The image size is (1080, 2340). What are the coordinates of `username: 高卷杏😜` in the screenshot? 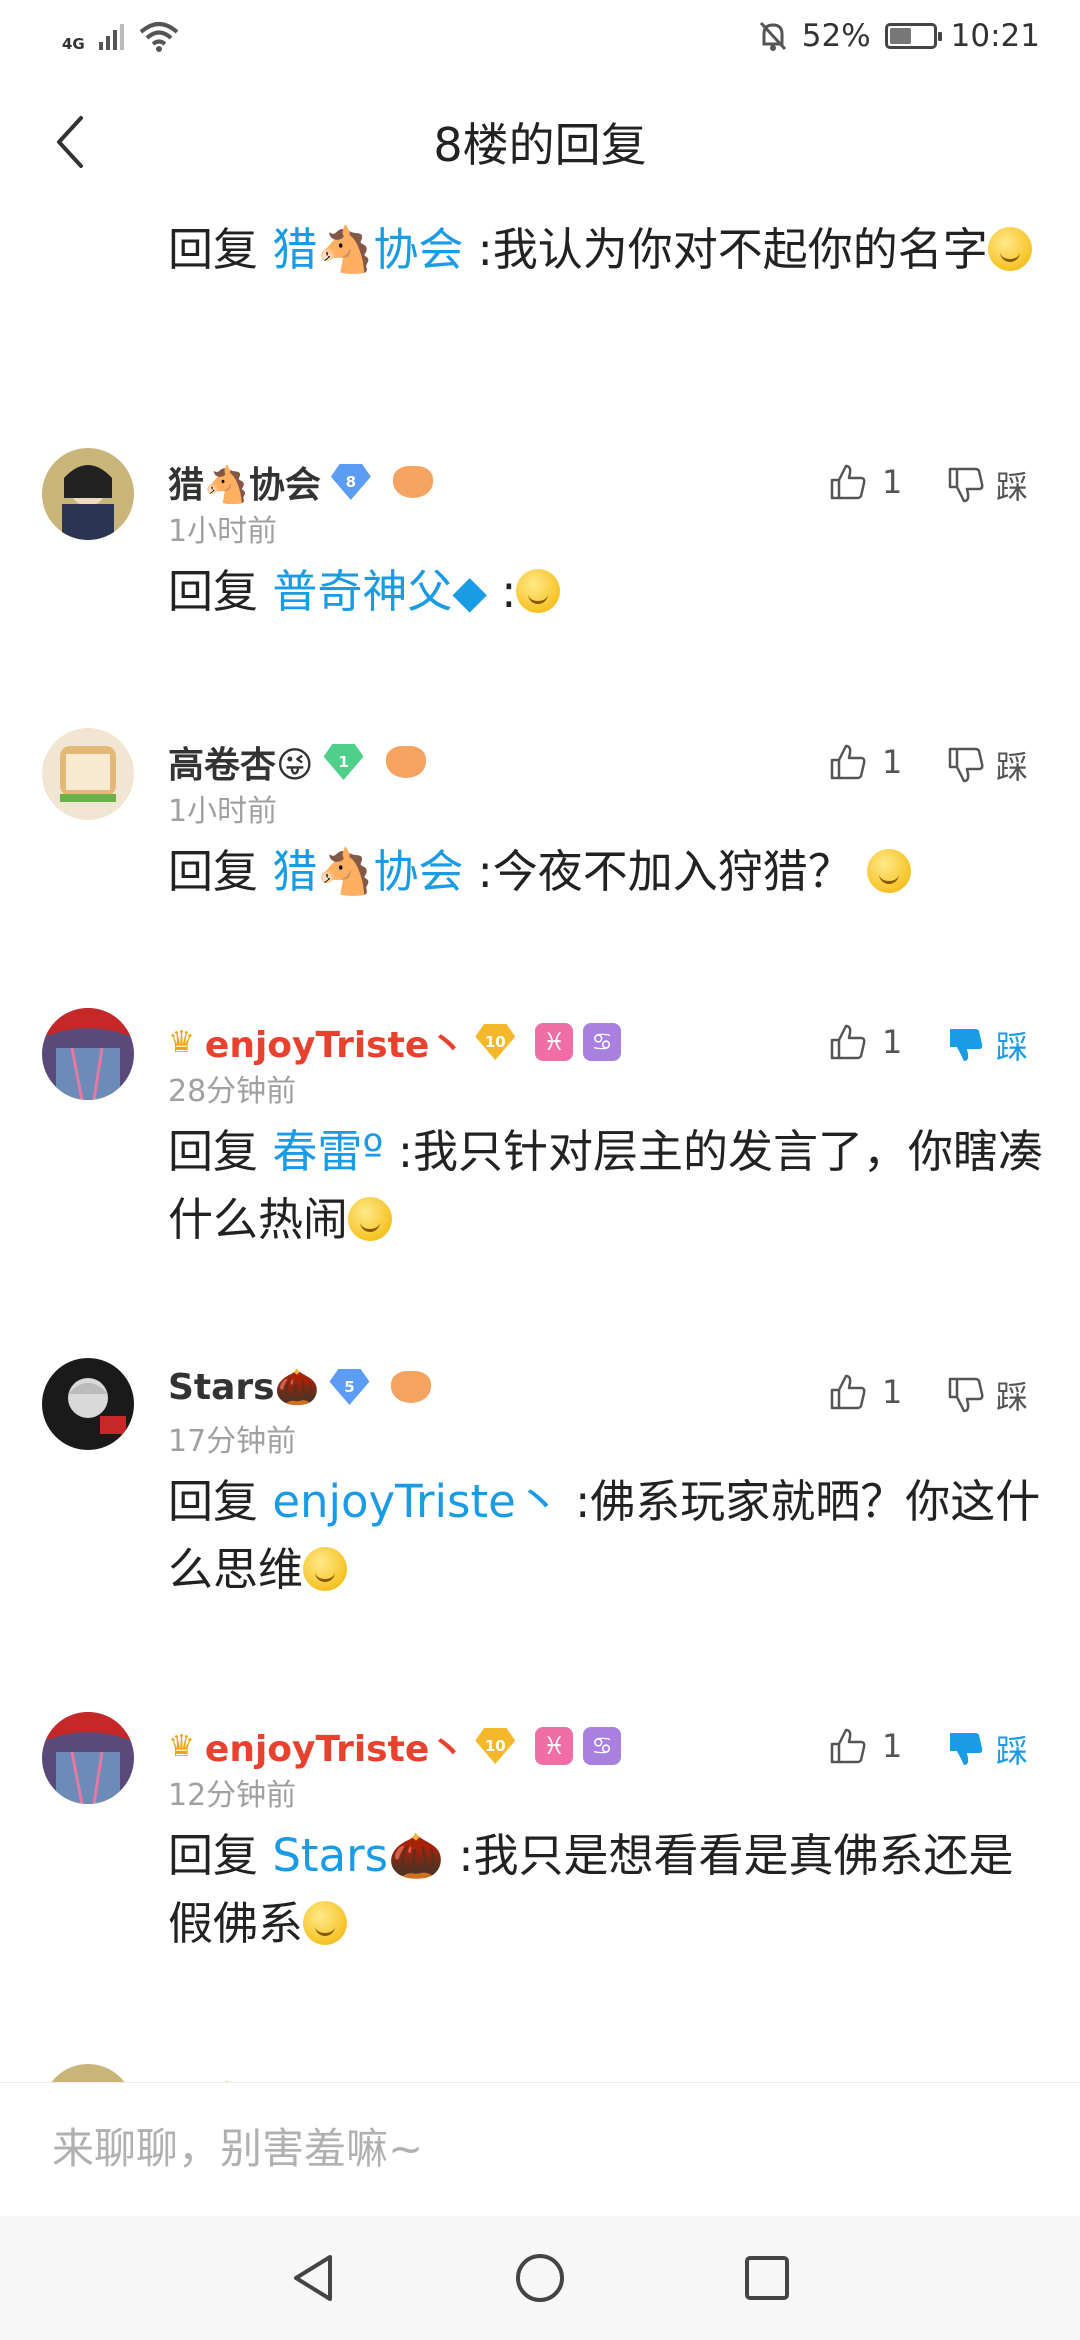 It's located at (241, 762).